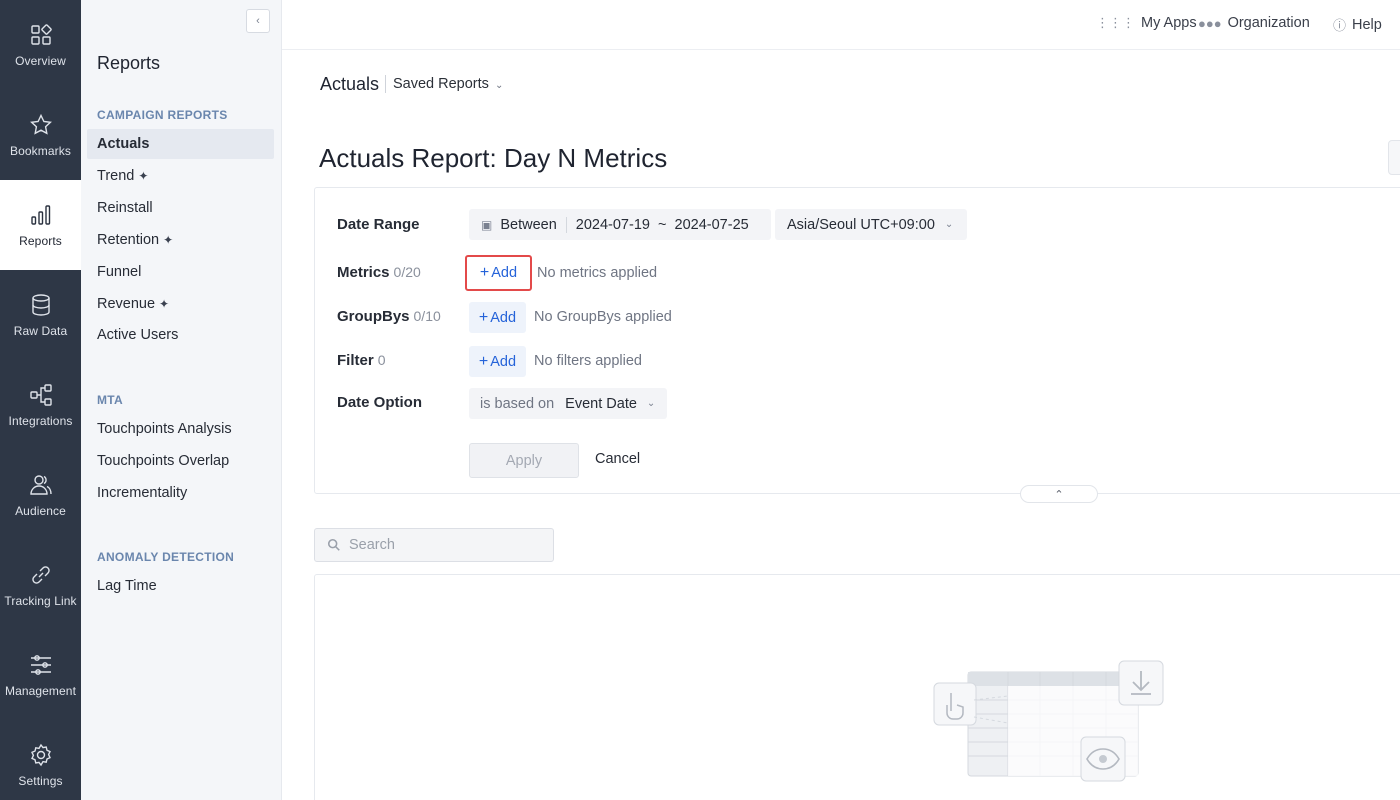 The width and height of the screenshot is (1400, 800). I want to click on rail-item-label: Tracking Link, so click(40, 601).